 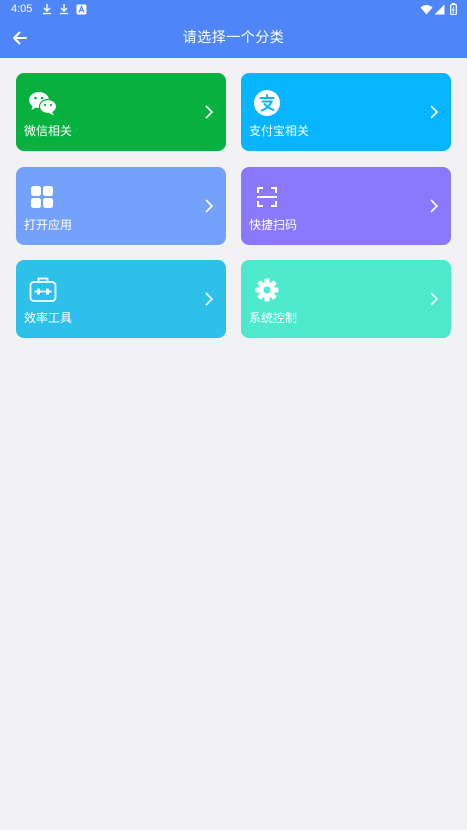 I want to click on category-label: 支付宝相关, so click(x=279, y=131).